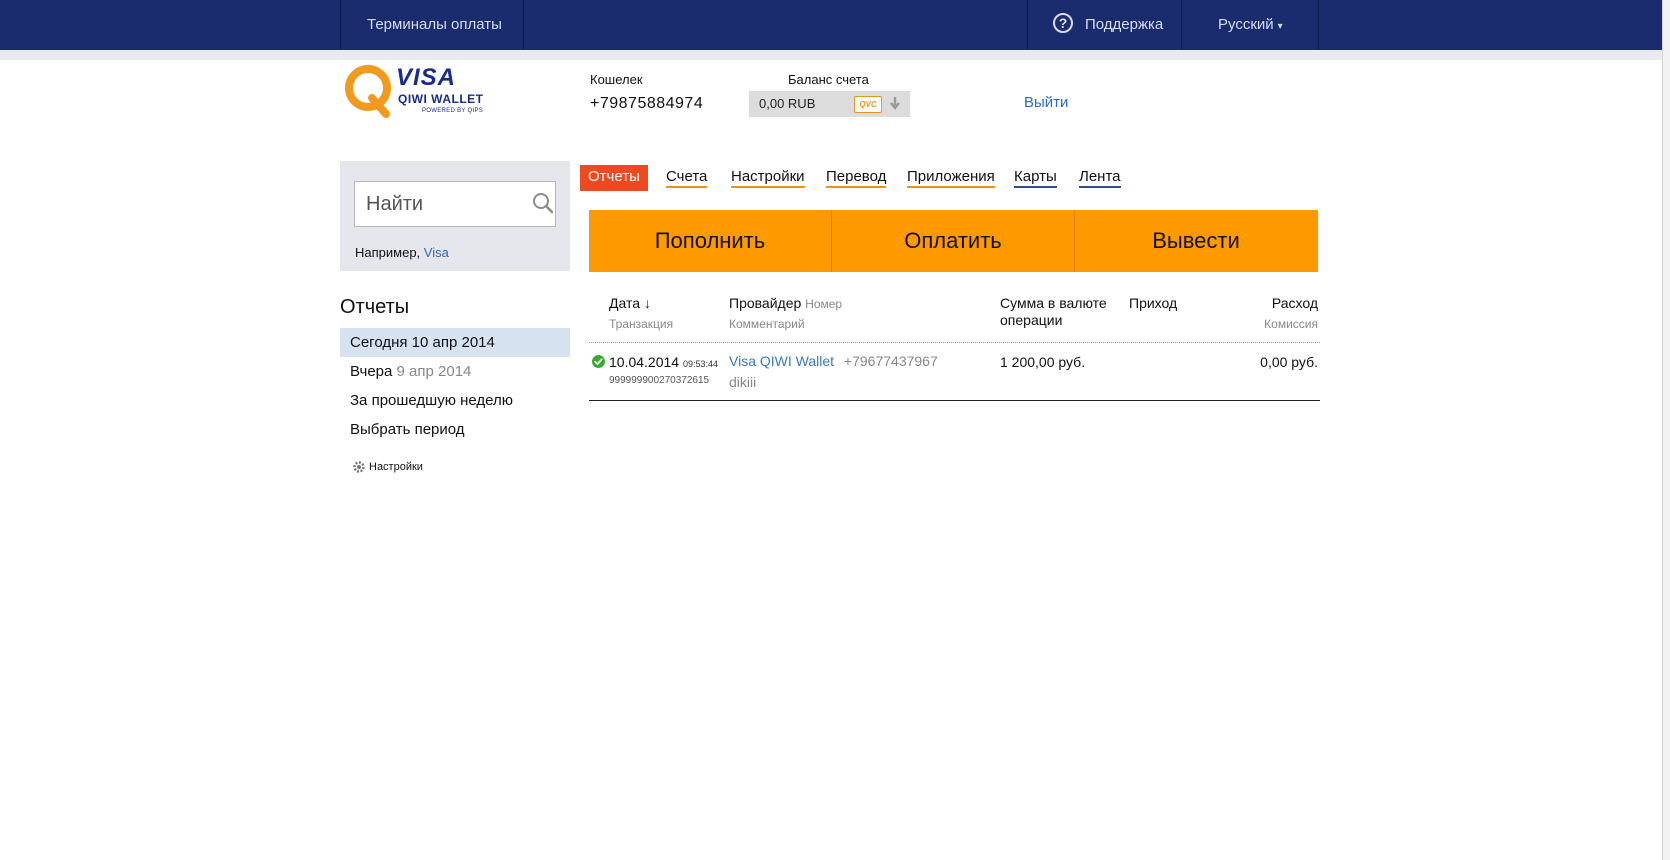 This screenshot has height=860, width=1670. I want to click on balance-label: Баланс счета, so click(828, 79).